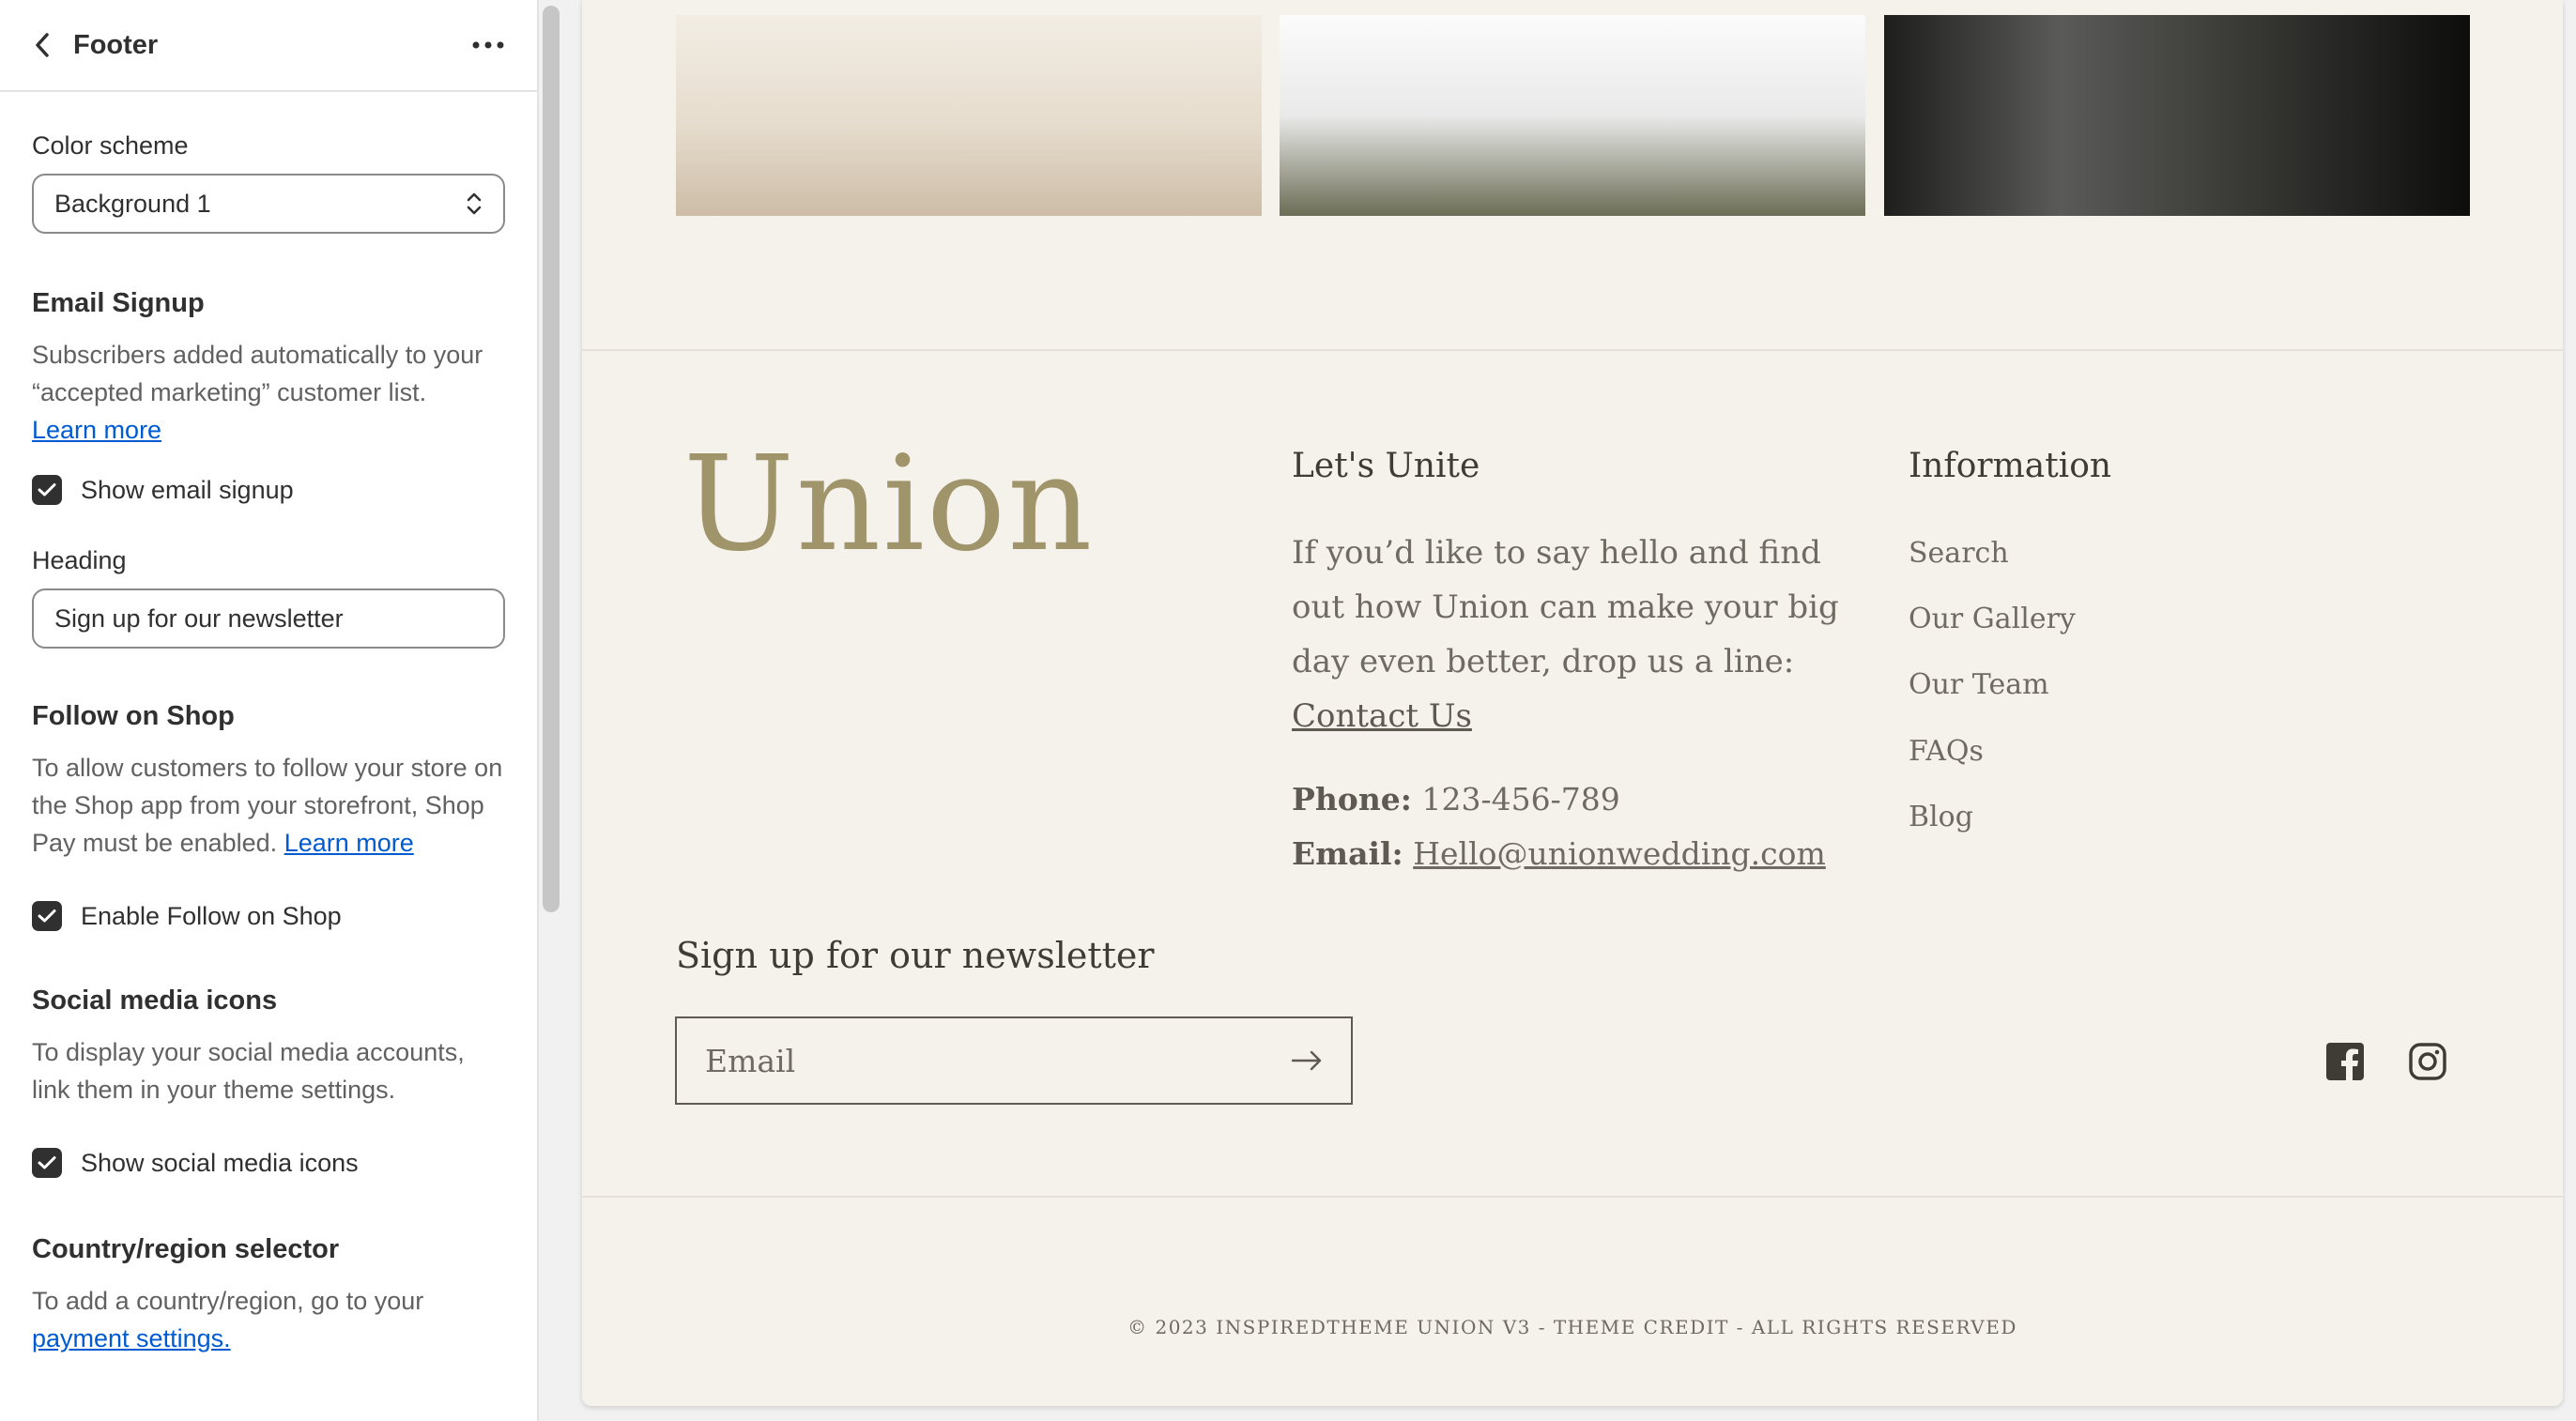 Image resolution: width=2576 pixels, height=1421 pixels. Describe the element at coordinates (1620, 853) in the screenshot. I see `email-link: Hello@unionwedding.com` at that location.